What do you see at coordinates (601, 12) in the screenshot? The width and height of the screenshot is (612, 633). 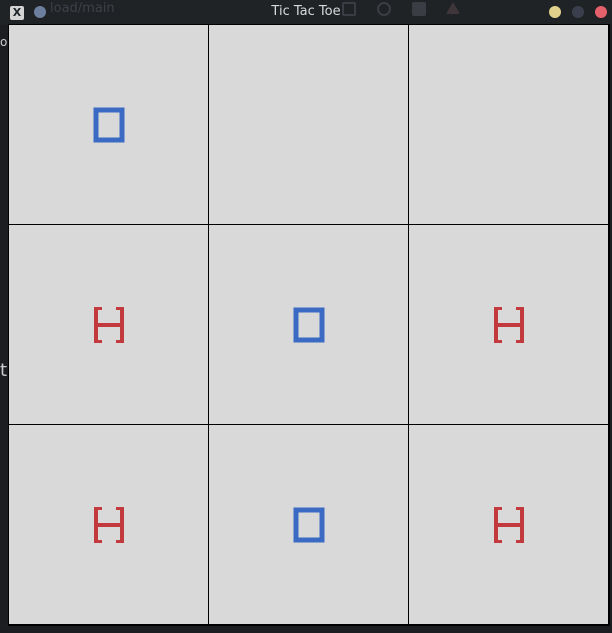 I see `close-button` at bounding box center [601, 12].